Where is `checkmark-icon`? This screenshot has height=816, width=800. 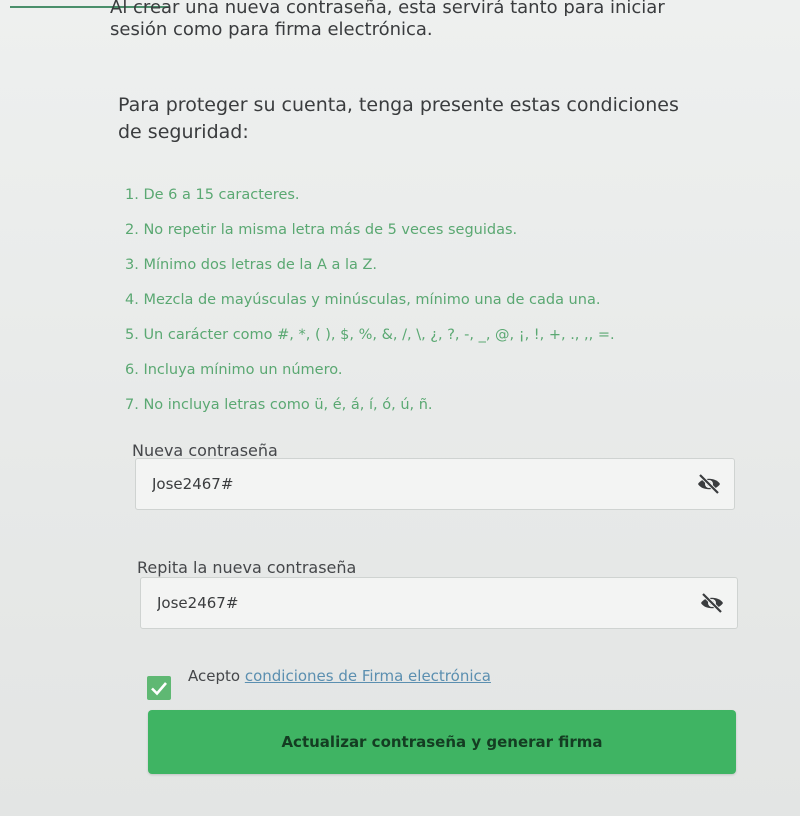
checkmark-icon is located at coordinates (159, 689).